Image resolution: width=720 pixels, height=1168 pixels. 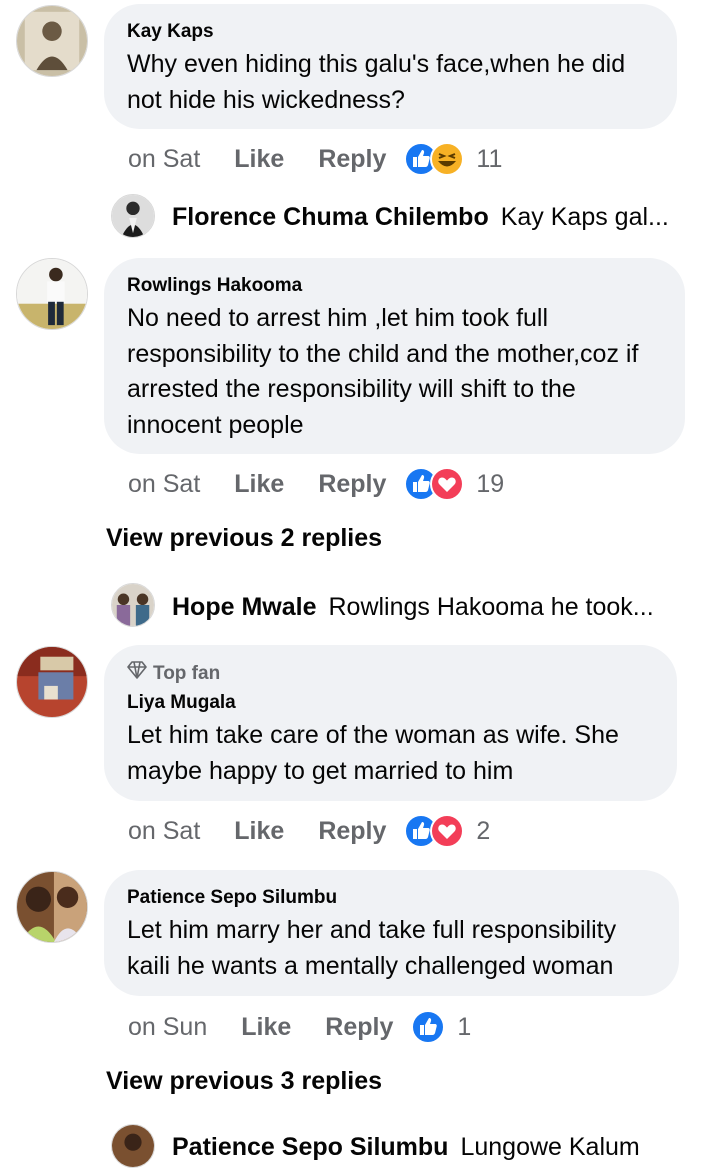 I want to click on view-previous-replies: View previous 2 replies, so click(x=244, y=538).